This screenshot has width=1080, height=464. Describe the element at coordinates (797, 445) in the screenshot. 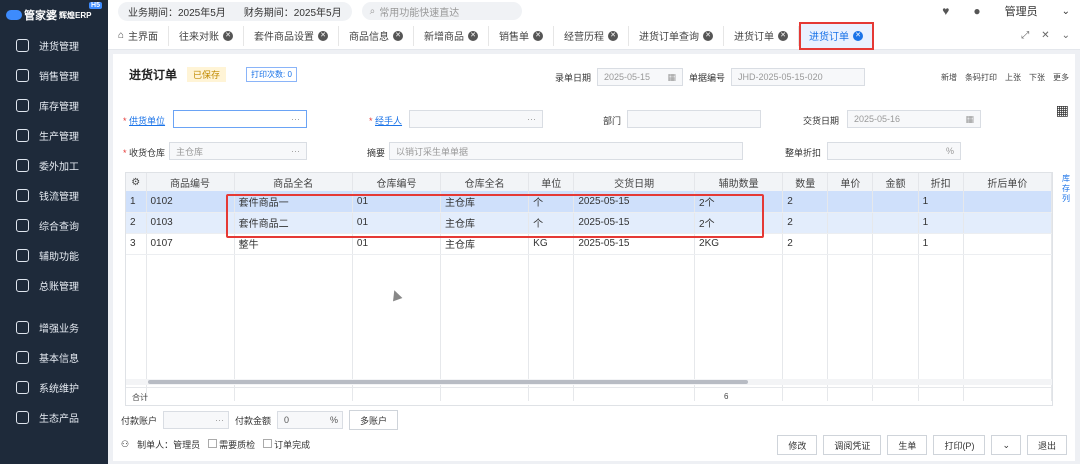

I see `footer-button: 修改` at that location.